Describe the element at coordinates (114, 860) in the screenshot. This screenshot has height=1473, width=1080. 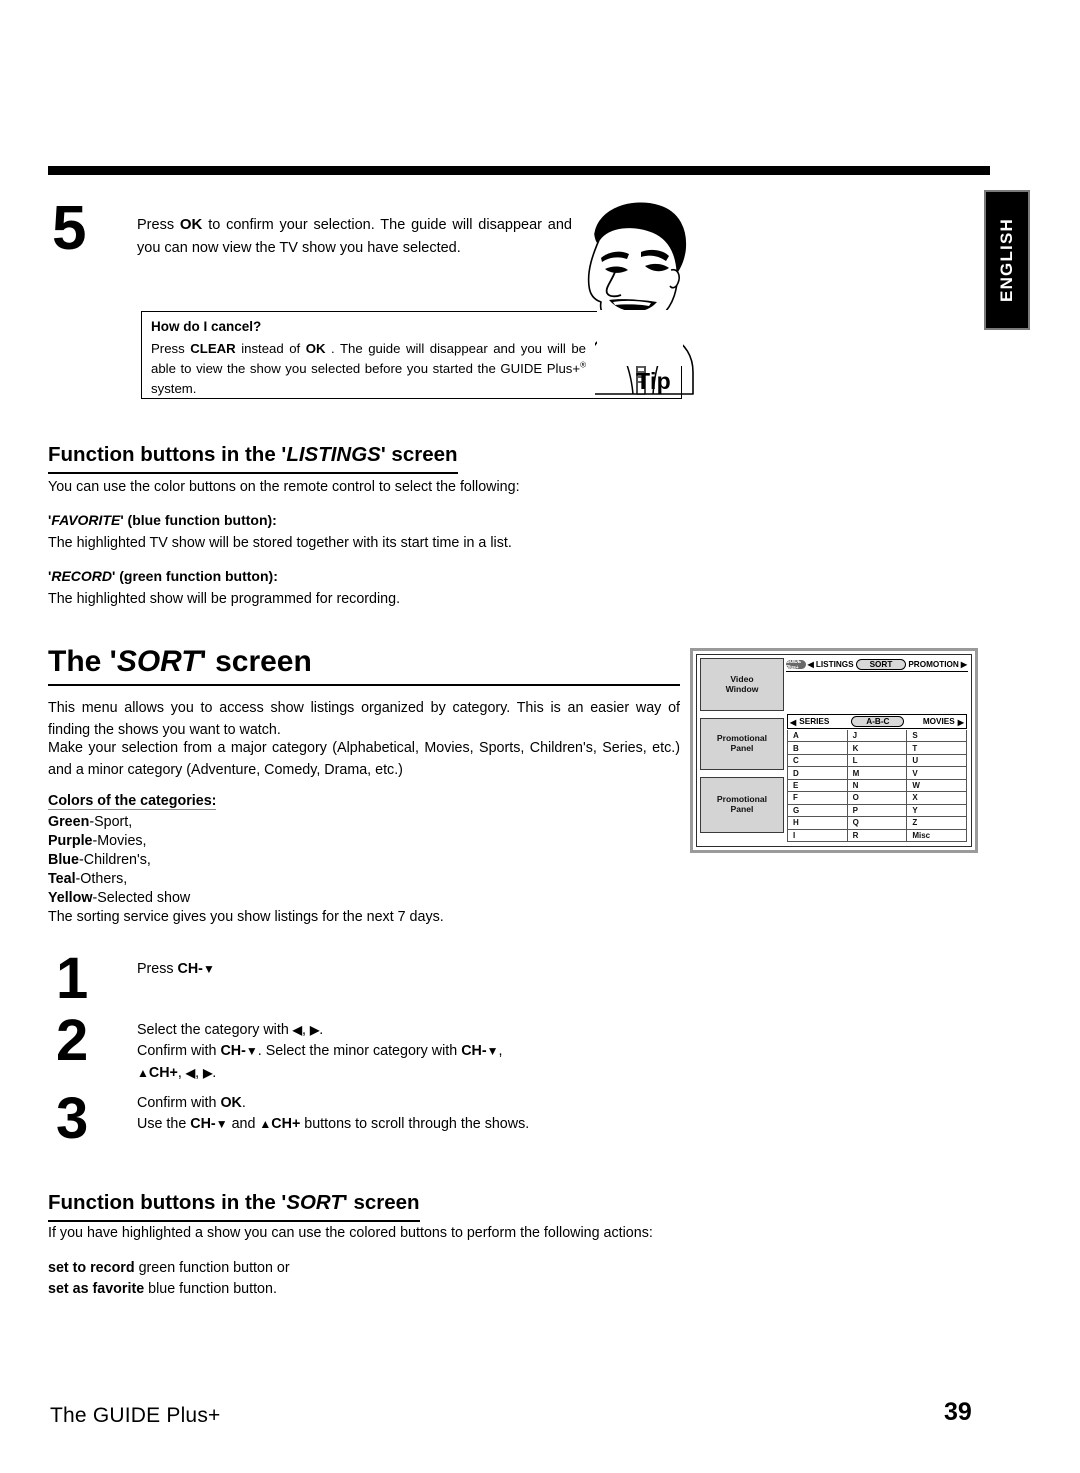
I see `color-value: -Children's,` at that location.